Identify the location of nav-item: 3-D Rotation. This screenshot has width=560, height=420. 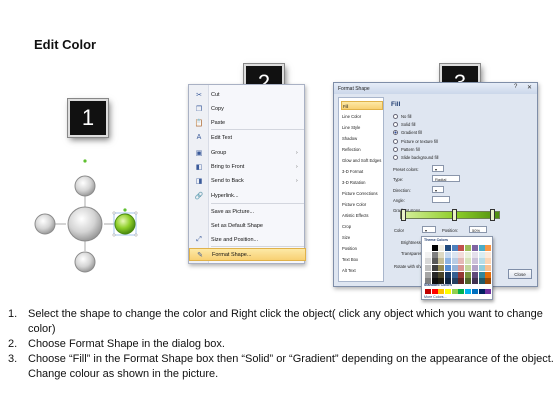
(362, 182).